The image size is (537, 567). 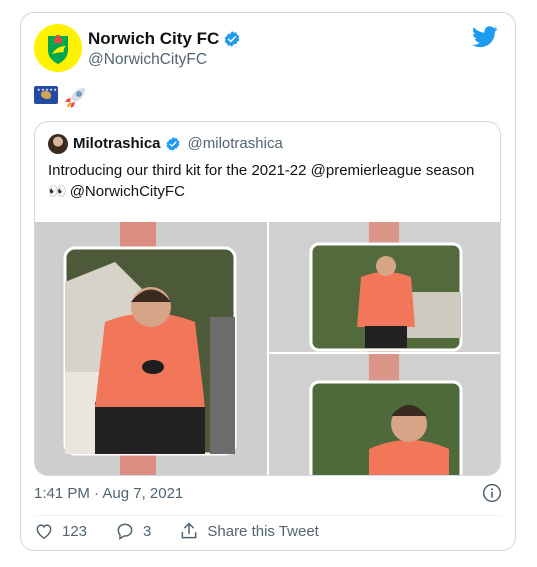 I want to click on twitter-bird-icon, so click(x=485, y=37).